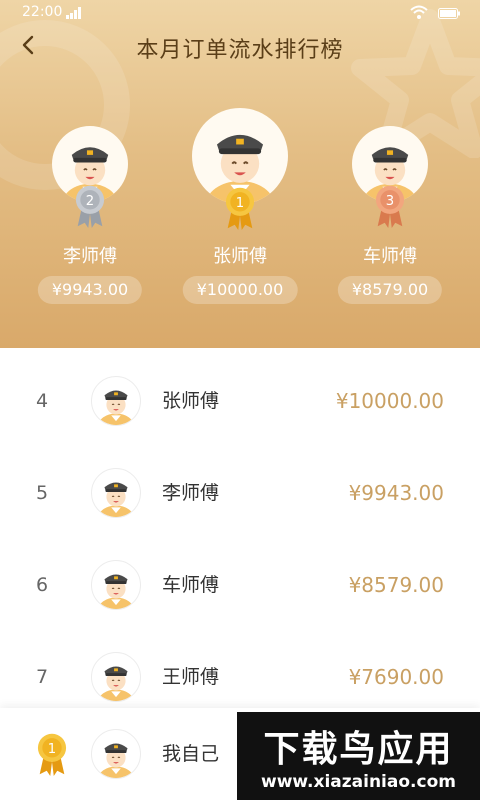 This screenshot has height=800, width=480. What do you see at coordinates (390, 290) in the screenshot?
I see `podium-amount: ¥8579.00` at bounding box center [390, 290].